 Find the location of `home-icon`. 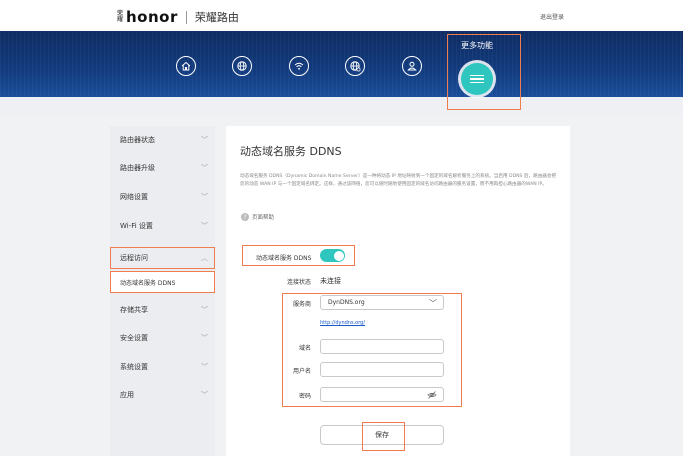

home-icon is located at coordinates (186, 66).